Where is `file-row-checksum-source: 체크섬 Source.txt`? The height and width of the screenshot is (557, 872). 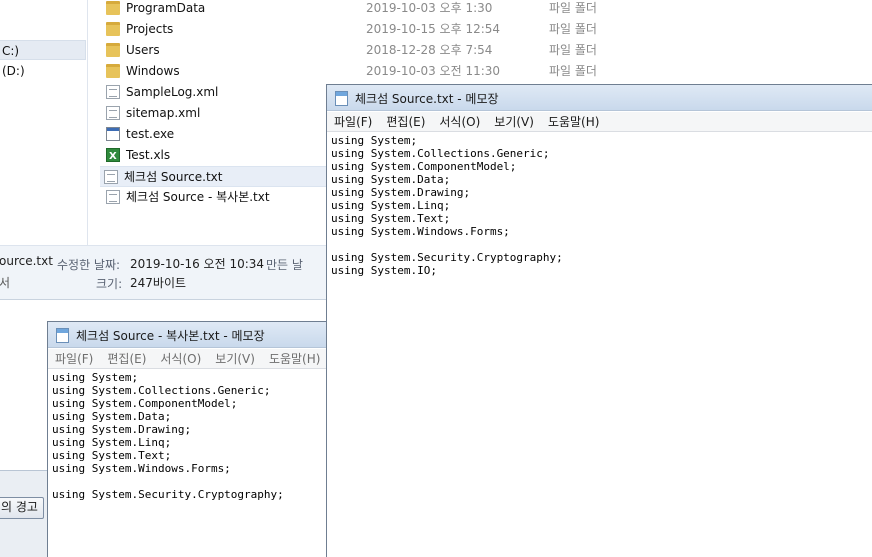
file-row-checksum-source: 체크섬 Source.txt is located at coordinates (215, 176).